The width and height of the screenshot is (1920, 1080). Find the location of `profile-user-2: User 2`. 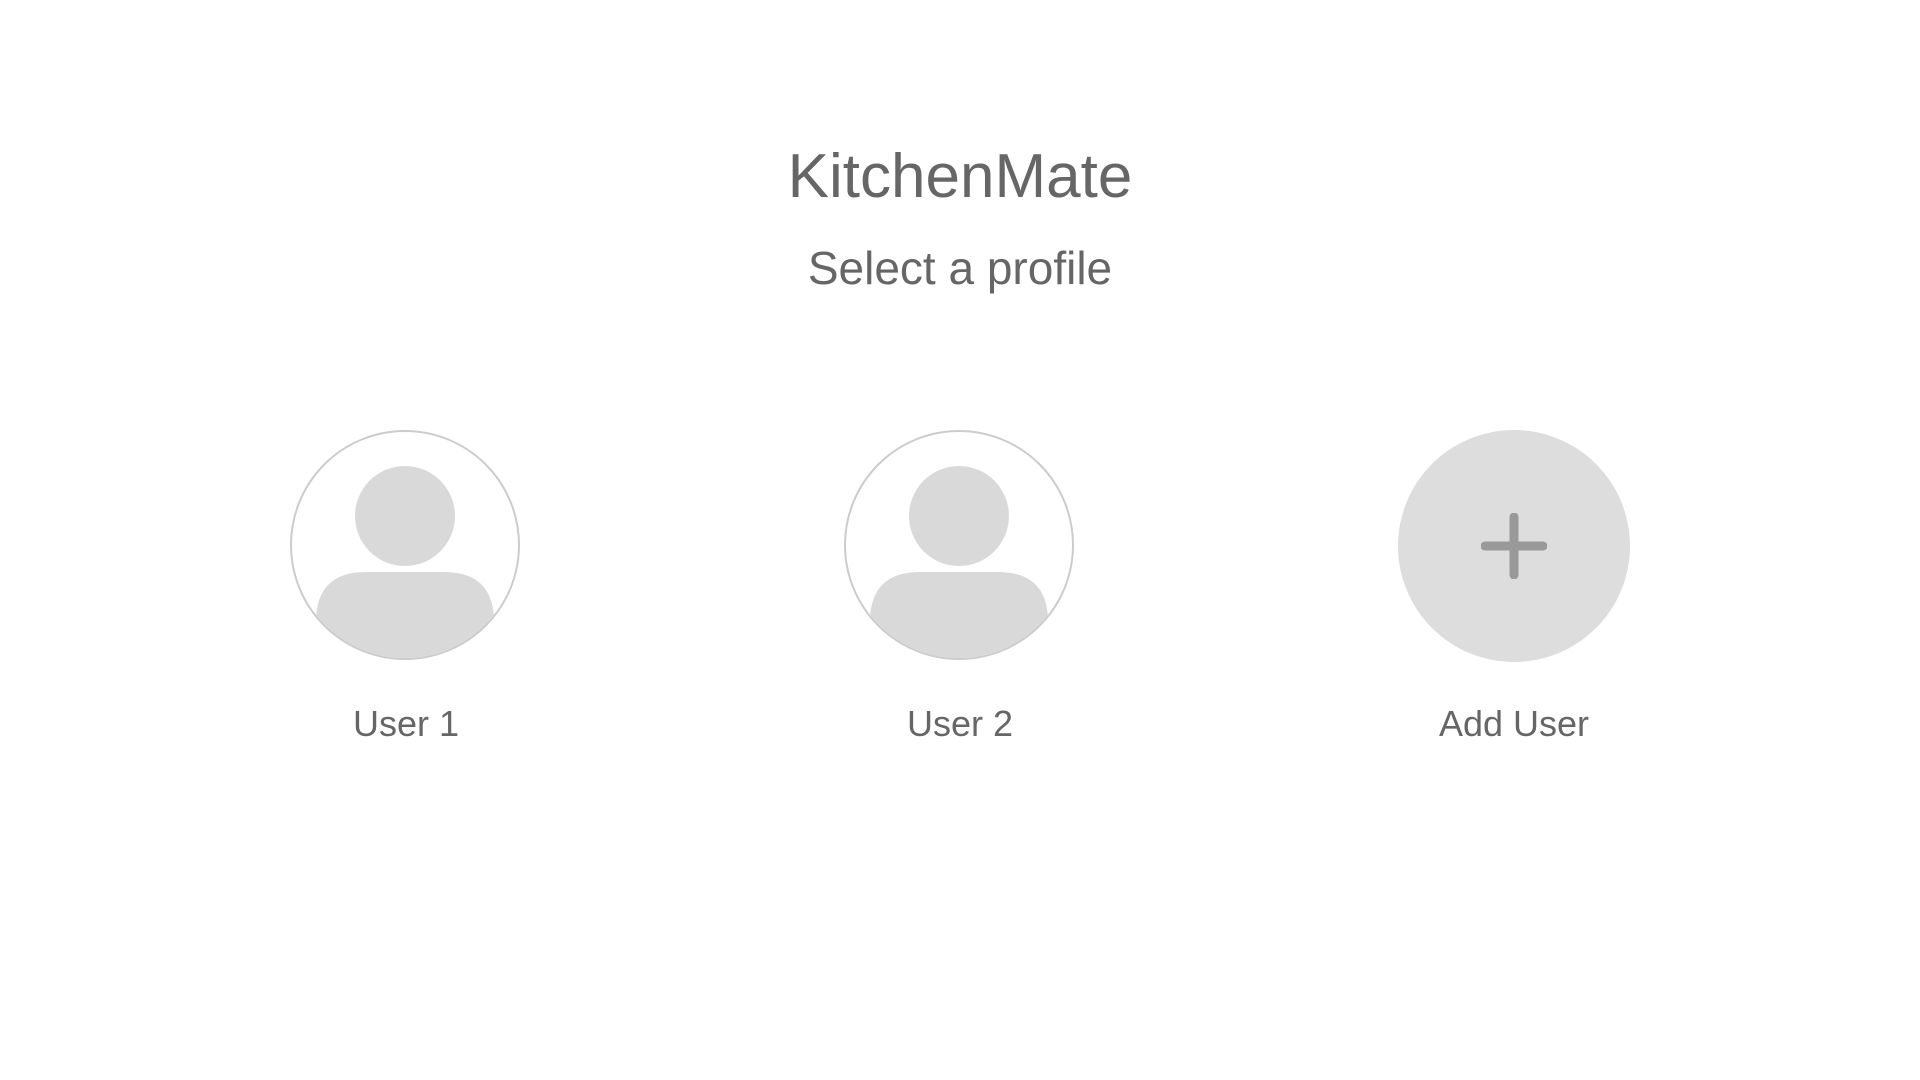

profile-user-2: User 2 is located at coordinates (960, 590).